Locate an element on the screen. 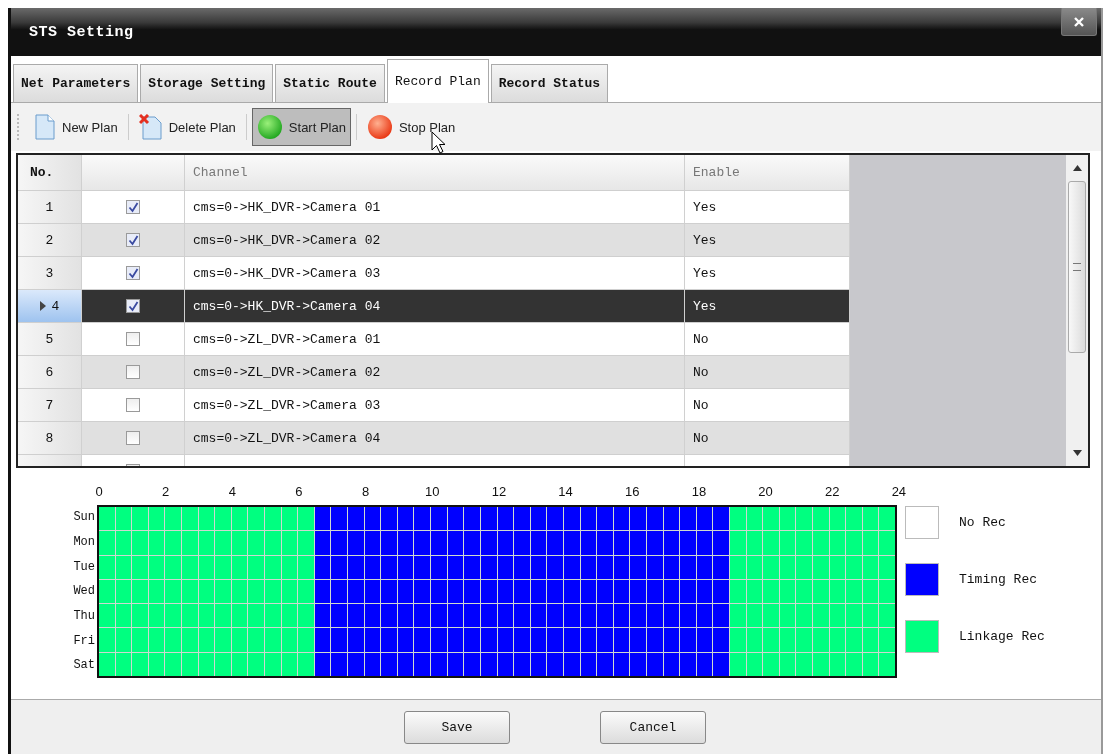 This screenshot has height=754, width=1103. table-row: 5 cms=0->ZL_DVR->Camera 01 No is located at coordinates (434, 339).